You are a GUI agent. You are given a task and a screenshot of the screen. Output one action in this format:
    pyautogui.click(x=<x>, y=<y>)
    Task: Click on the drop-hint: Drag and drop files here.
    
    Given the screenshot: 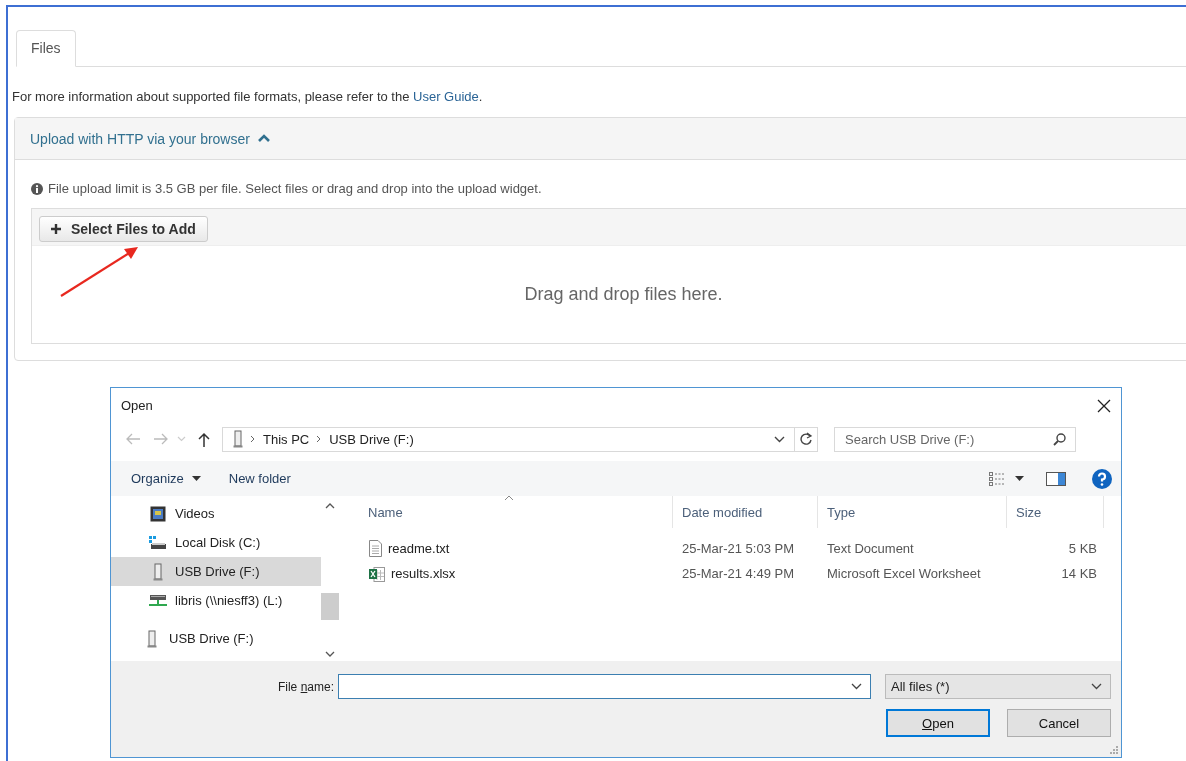 What is the action you would take?
    pyautogui.click(x=623, y=294)
    